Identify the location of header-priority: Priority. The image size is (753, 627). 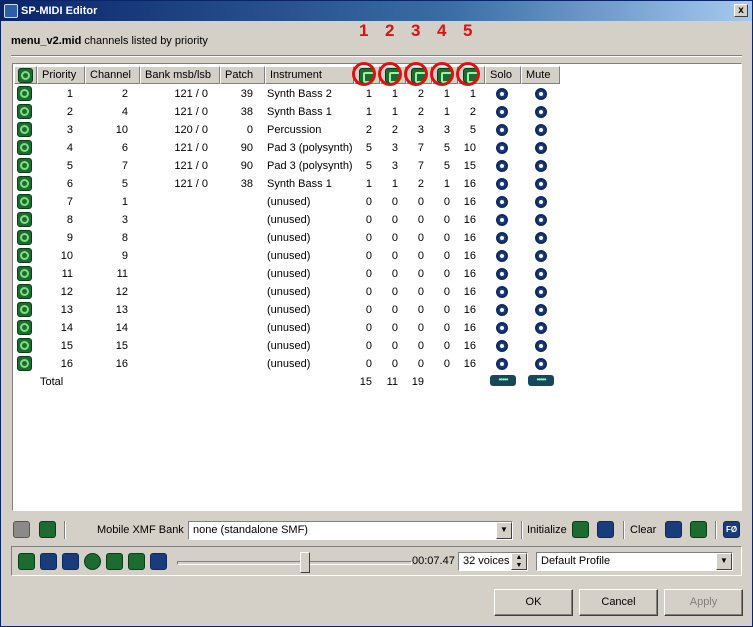
(61, 75).